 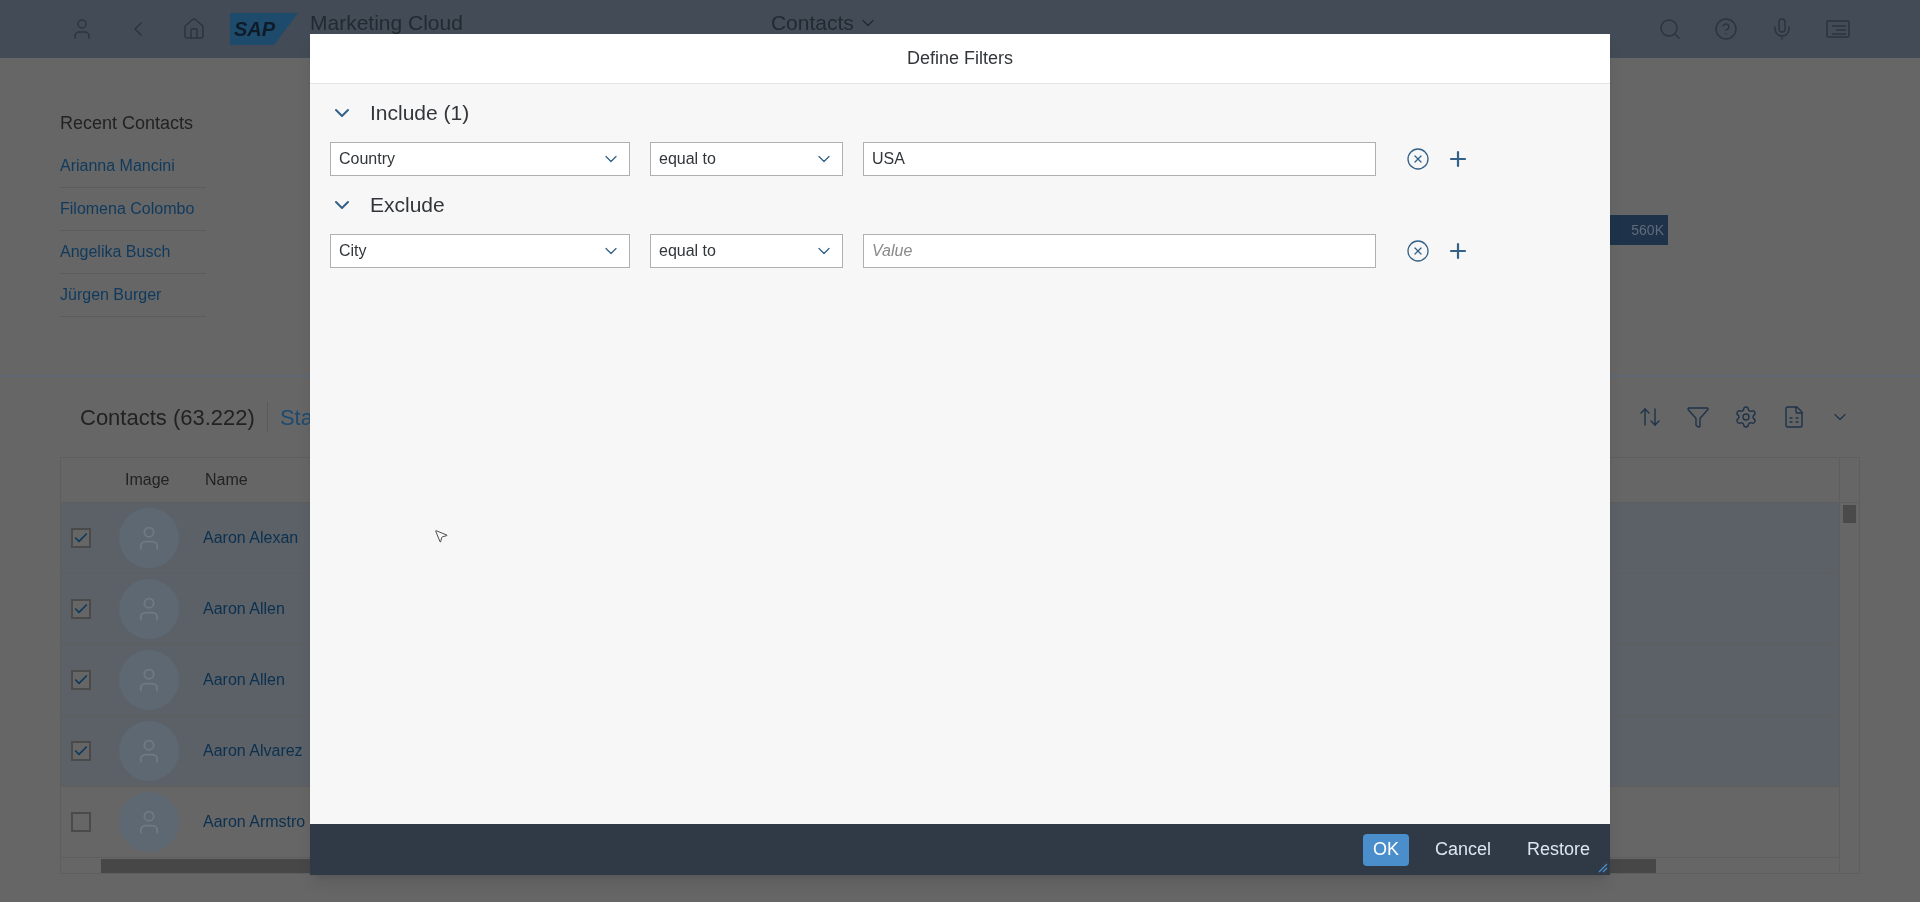 I want to click on help-icon, so click(x=1726, y=29).